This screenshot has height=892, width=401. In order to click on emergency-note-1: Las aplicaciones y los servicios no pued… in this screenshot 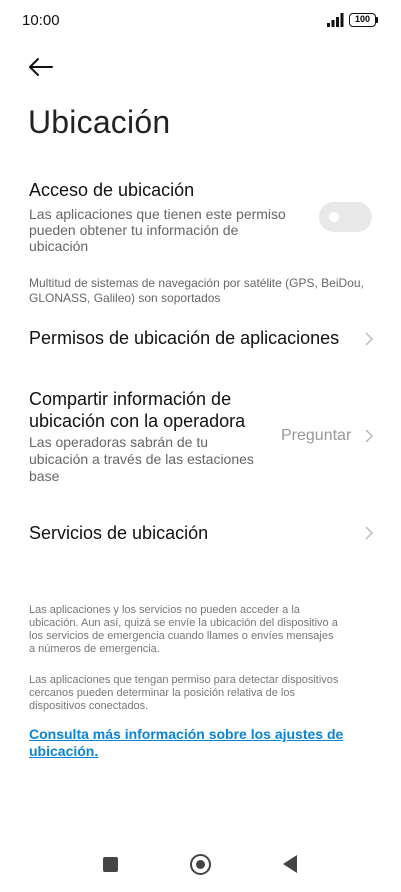, I will do `click(164, 610)`.